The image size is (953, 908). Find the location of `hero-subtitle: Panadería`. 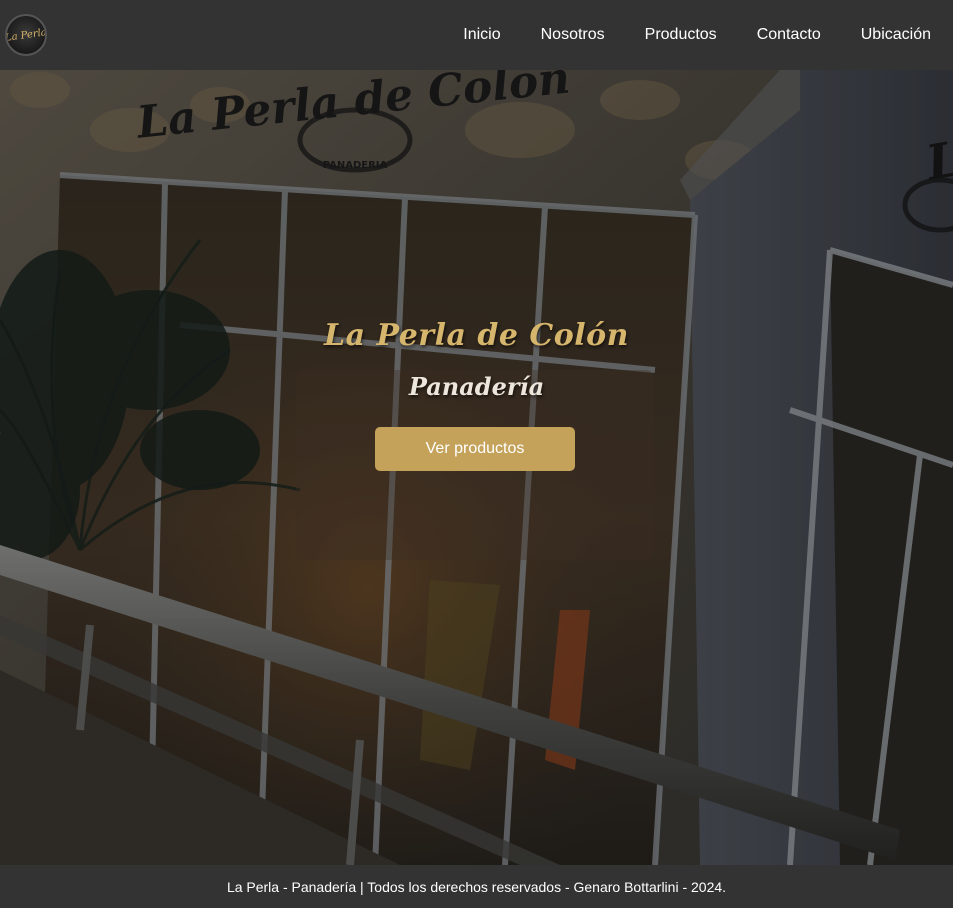

hero-subtitle: Panadería is located at coordinates (476, 386).